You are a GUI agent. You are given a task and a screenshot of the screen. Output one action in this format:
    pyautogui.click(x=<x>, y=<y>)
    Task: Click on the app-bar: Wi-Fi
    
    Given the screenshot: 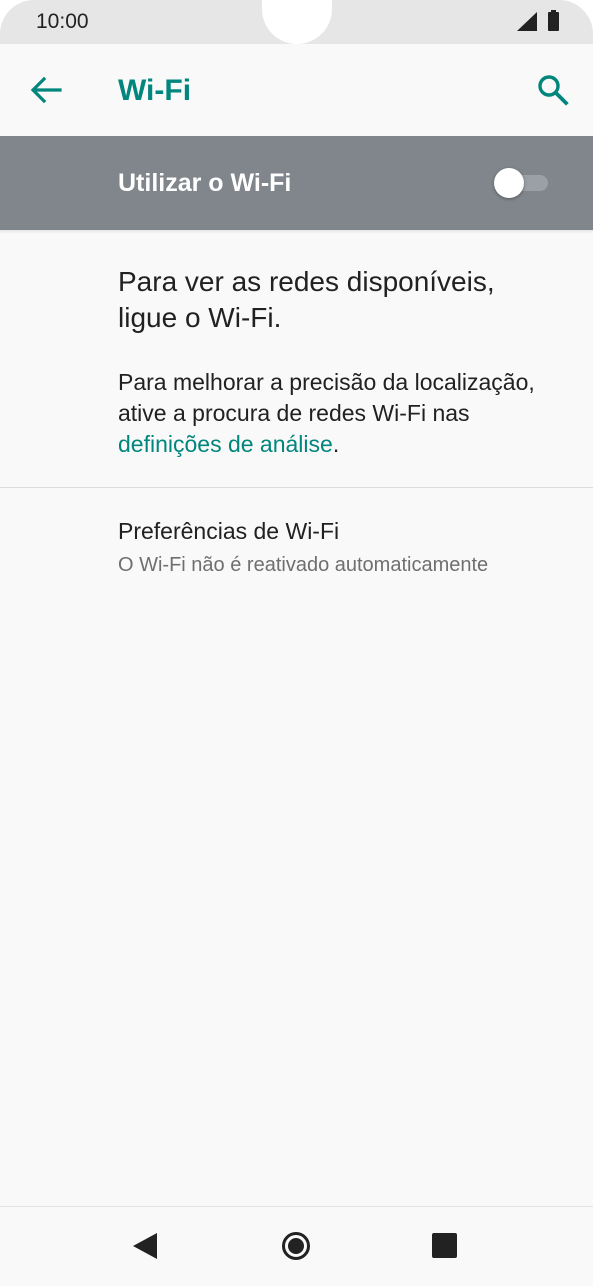 What is the action you would take?
    pyautogui.click(x=296, y=90)
    